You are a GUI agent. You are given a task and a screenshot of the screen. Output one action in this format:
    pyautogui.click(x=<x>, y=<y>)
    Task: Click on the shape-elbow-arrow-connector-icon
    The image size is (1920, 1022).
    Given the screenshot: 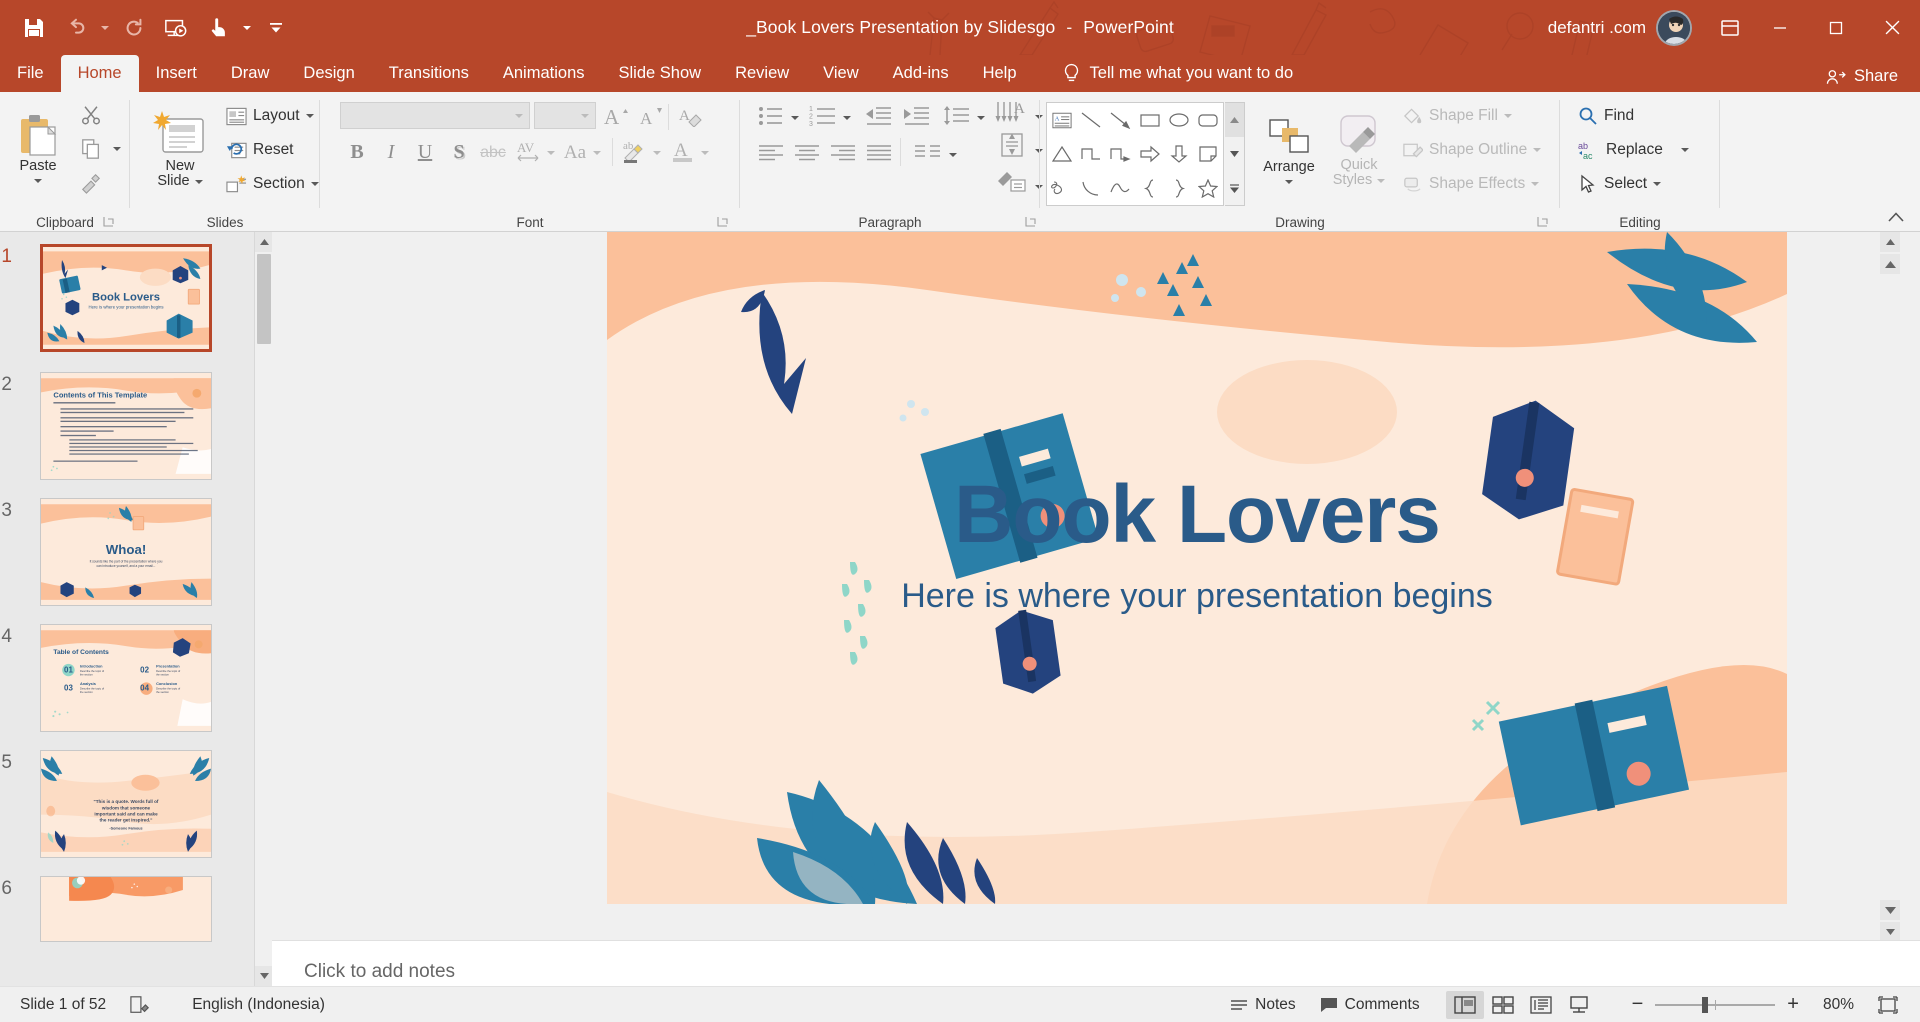 What is the action you would take?
    pyautogui.click(x=1120, y=154)
    